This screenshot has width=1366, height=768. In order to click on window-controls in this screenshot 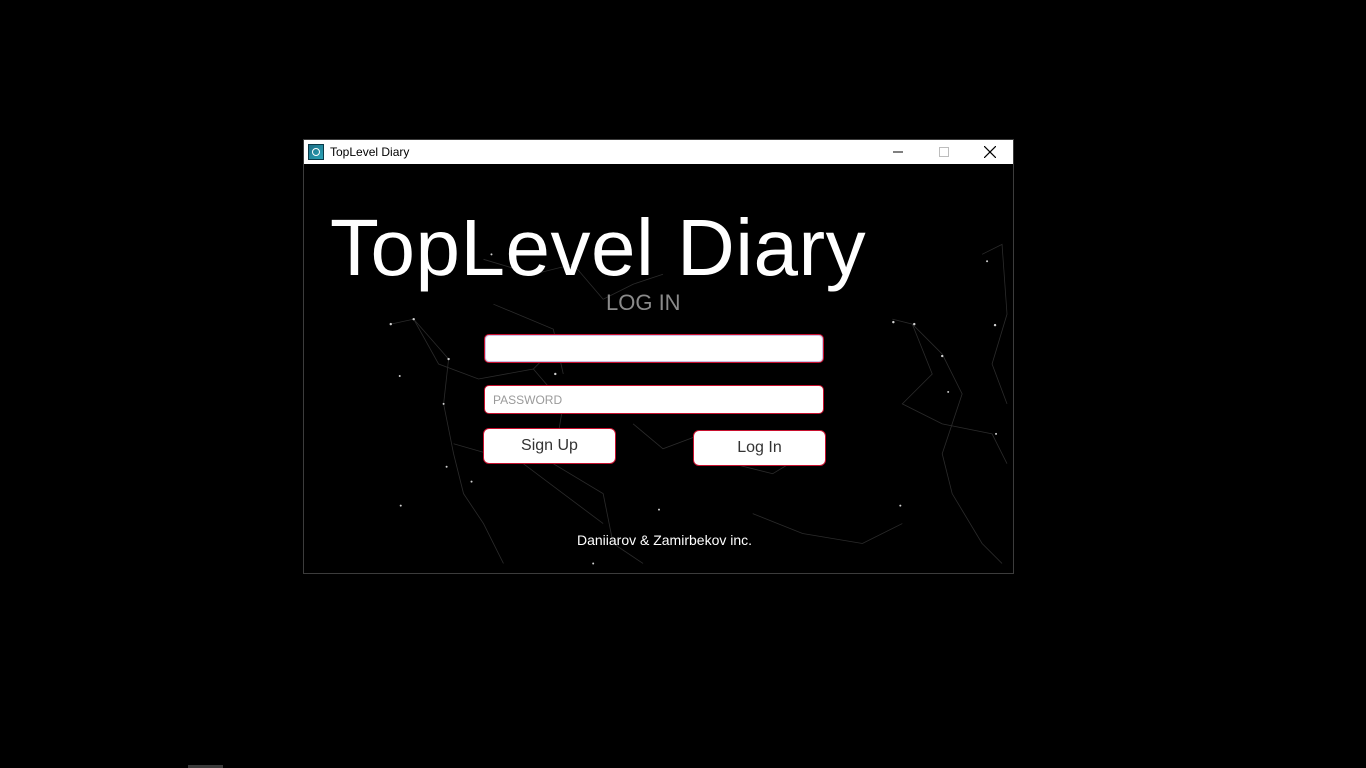, I will do `click(944, 152)`.